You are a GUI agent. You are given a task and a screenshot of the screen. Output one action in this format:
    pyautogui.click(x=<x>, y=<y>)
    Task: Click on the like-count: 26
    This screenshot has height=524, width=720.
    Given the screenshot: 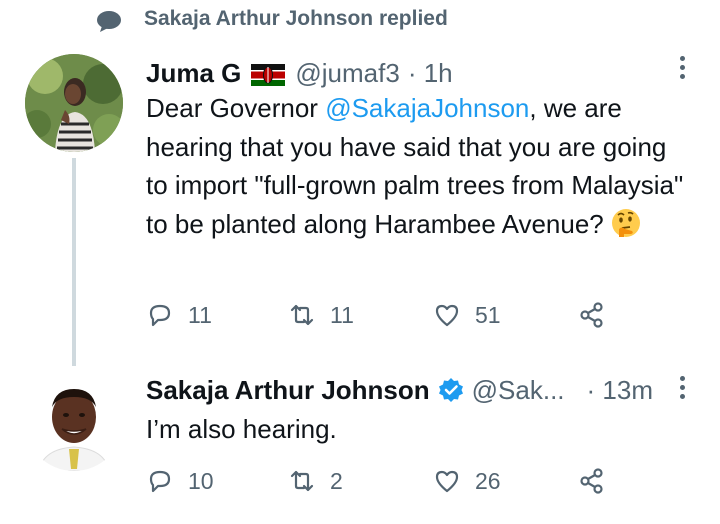 What is the action you would take?
    pyautogui.click(x=488, y=480)
    